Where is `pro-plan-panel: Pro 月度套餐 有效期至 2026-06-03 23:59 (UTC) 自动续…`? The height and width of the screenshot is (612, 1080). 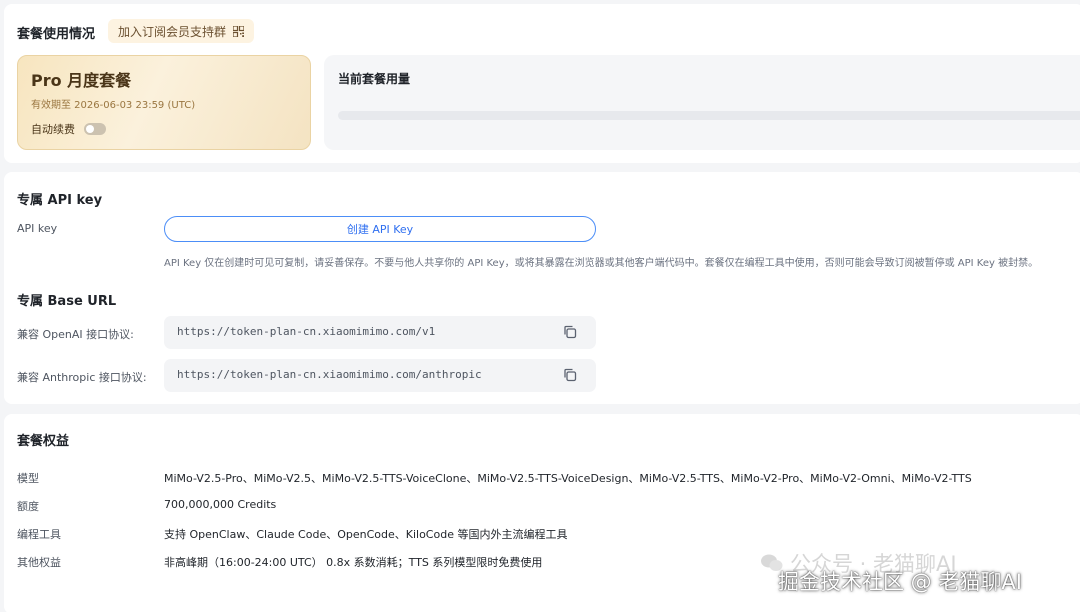
pro-plan-panel: Pro 月度套餐 有效期至 2026-06-03 23:59 (UTC) 自动续… is located at coordinates (164, 102).